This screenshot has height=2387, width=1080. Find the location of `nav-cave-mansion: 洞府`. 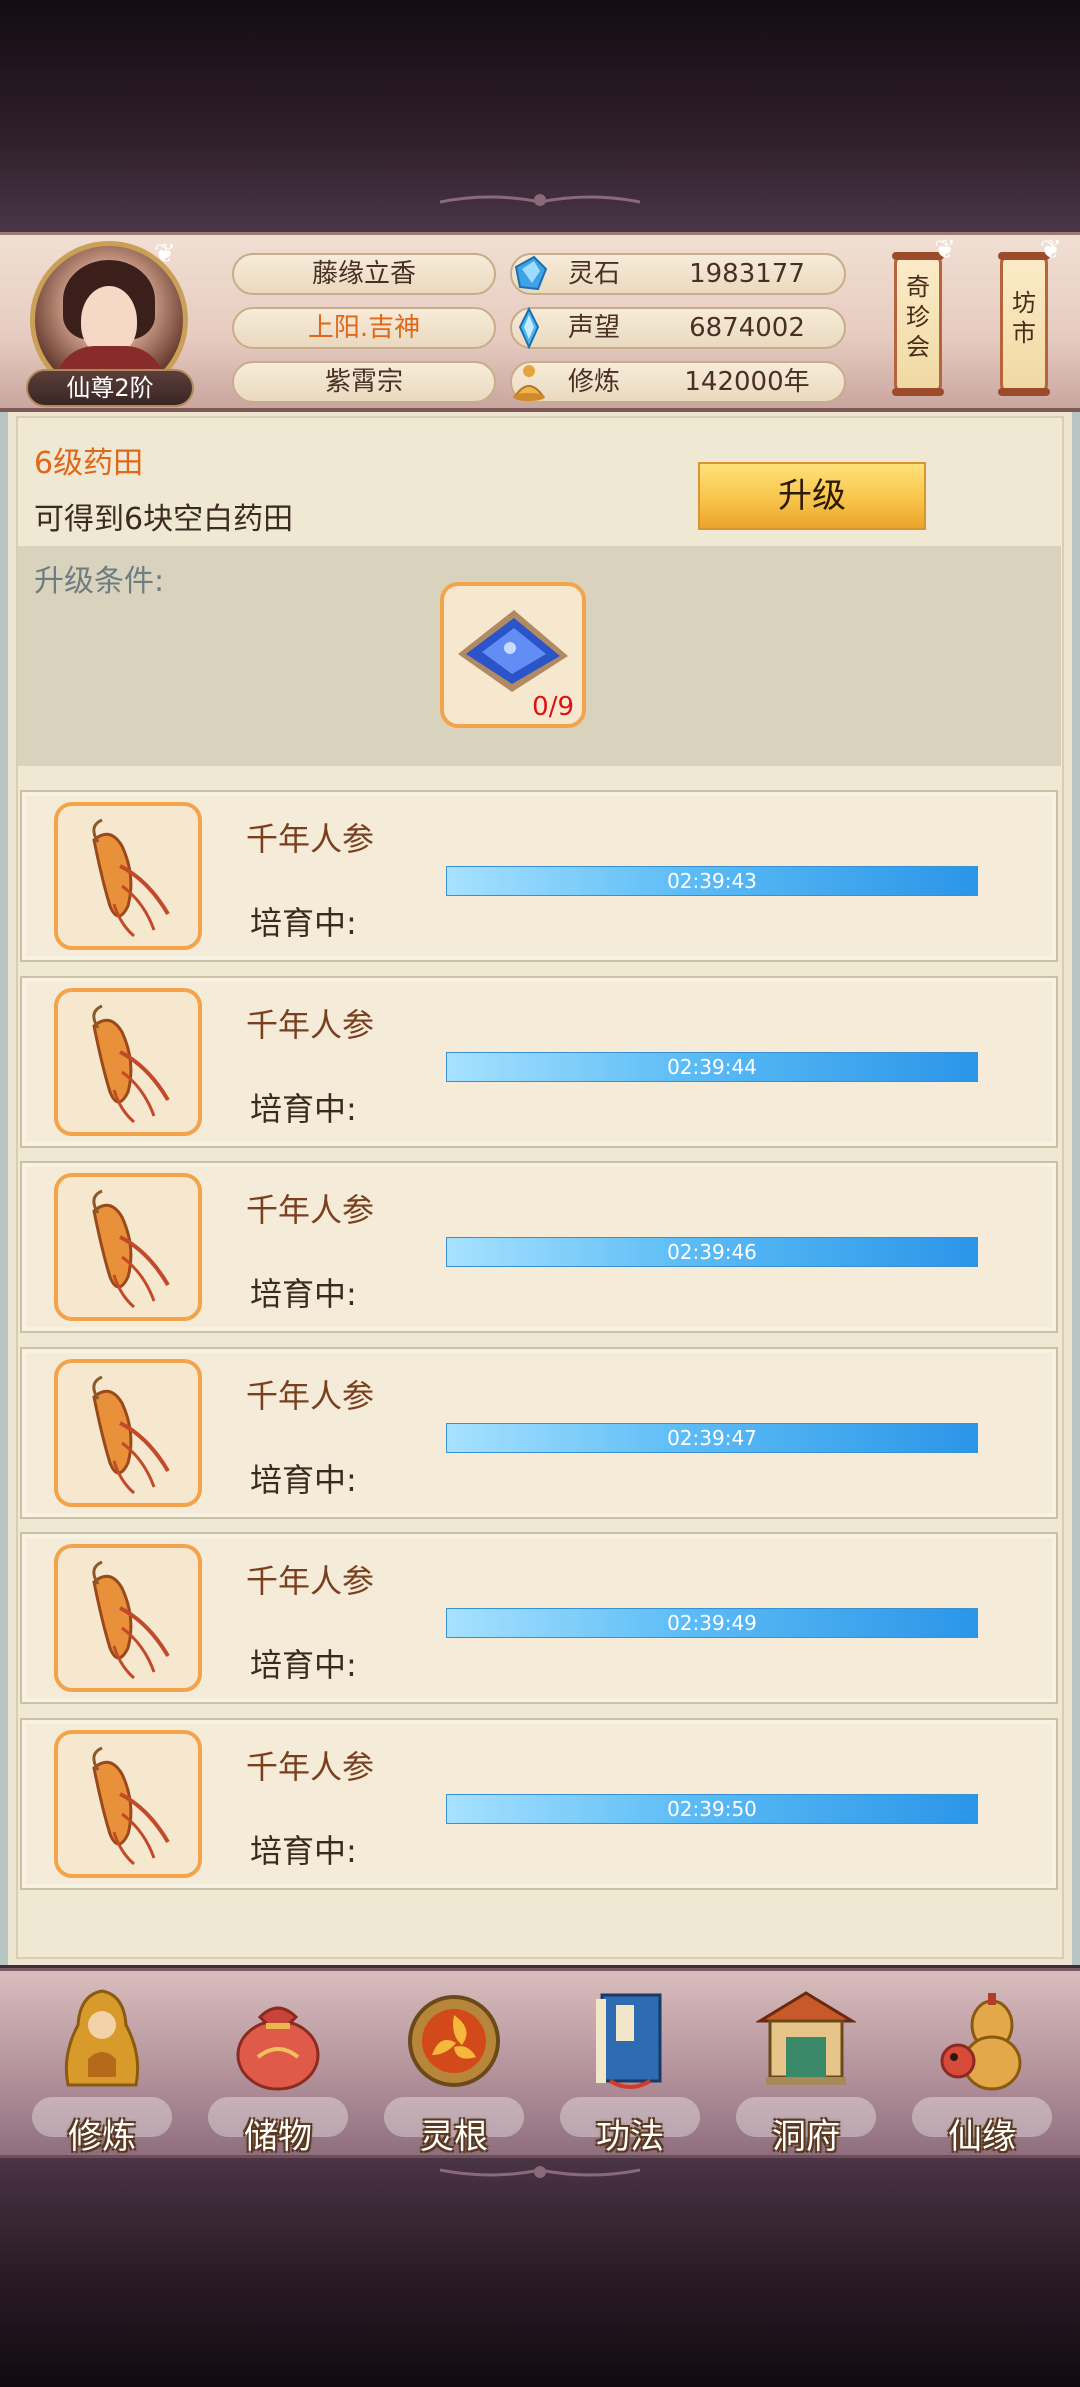

nav-cave-mansion: 洞府 is located at coordinates (806, 2068).